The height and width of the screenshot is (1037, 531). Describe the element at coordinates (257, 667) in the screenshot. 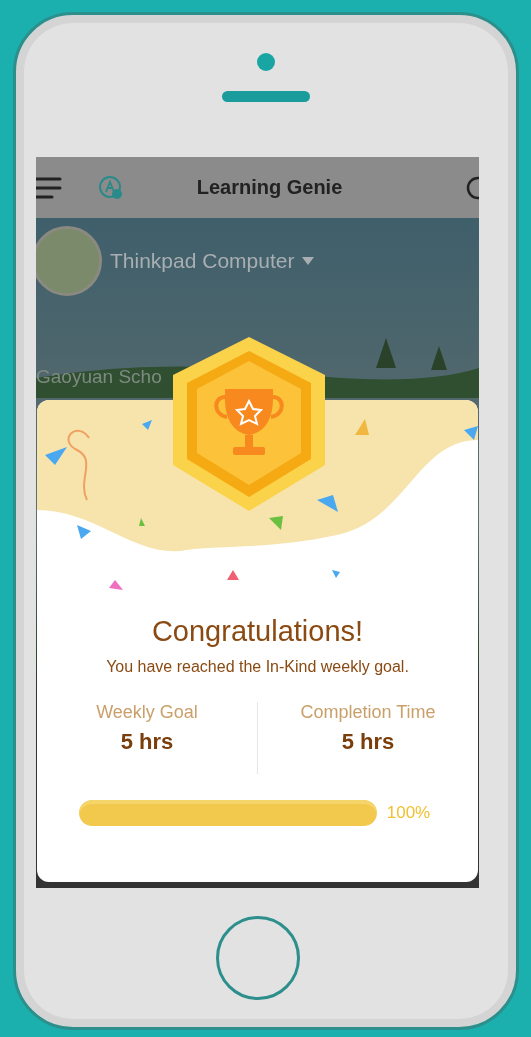

I see `dialog-message: You have reached the In-Kind weekly goal.` at that location.